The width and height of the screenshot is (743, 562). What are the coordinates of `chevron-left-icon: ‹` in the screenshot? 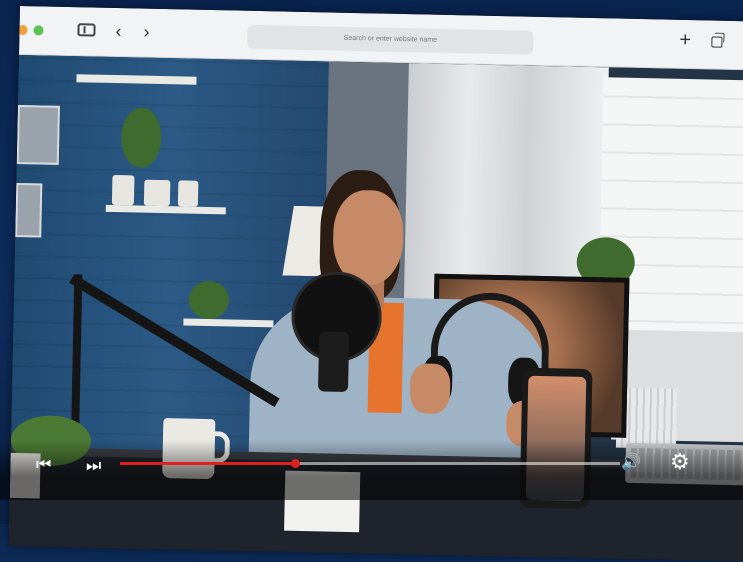 It's located at (118, 31).